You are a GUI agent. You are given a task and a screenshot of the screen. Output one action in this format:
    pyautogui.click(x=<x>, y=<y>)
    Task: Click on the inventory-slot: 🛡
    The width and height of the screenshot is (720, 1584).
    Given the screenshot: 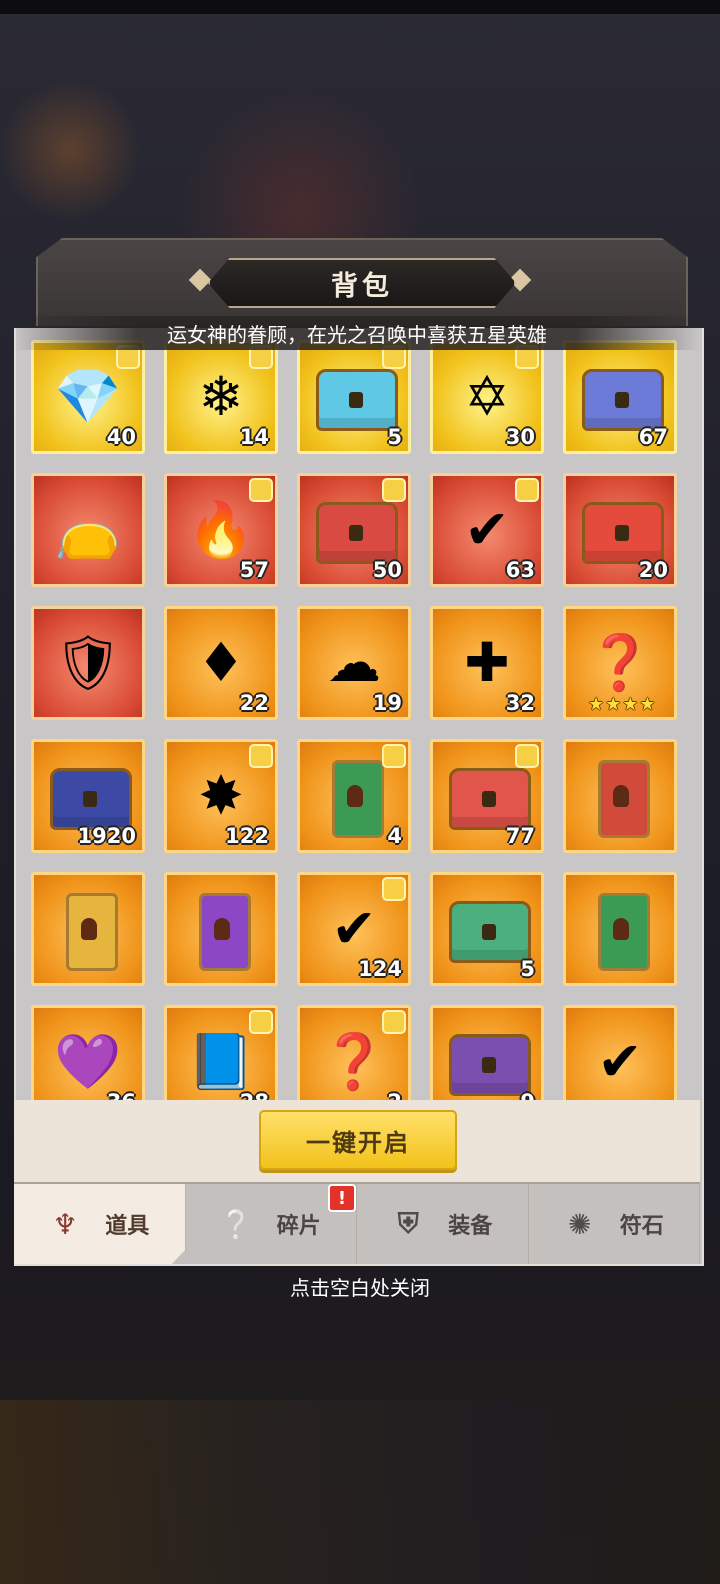 What is the action you would take?
    pyautogui.click(x=88, y=663)
    